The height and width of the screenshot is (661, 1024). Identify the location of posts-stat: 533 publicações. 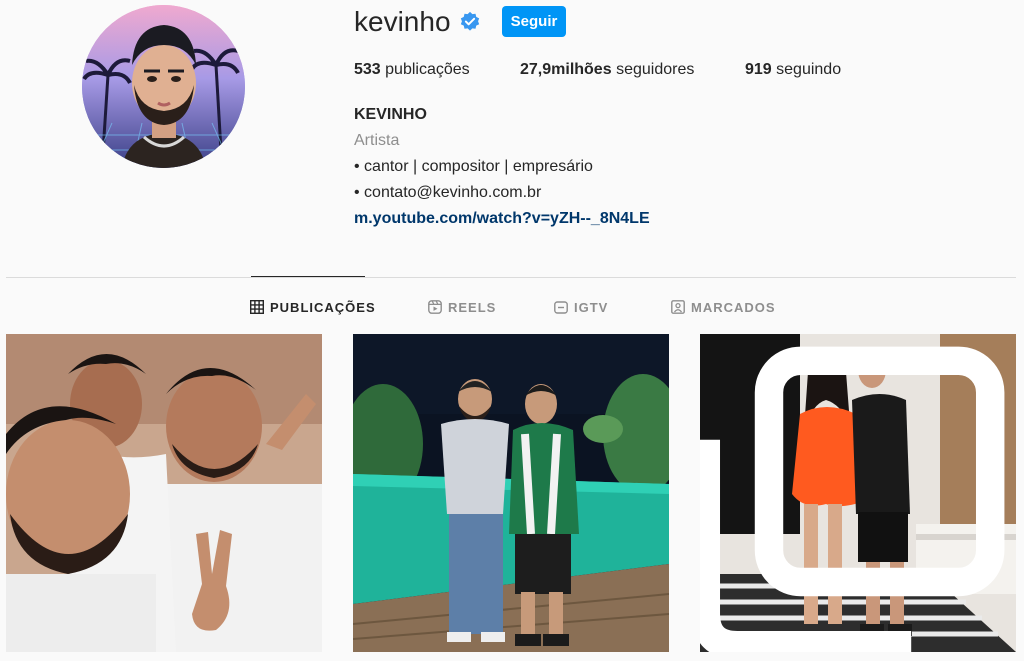
(437, 70).